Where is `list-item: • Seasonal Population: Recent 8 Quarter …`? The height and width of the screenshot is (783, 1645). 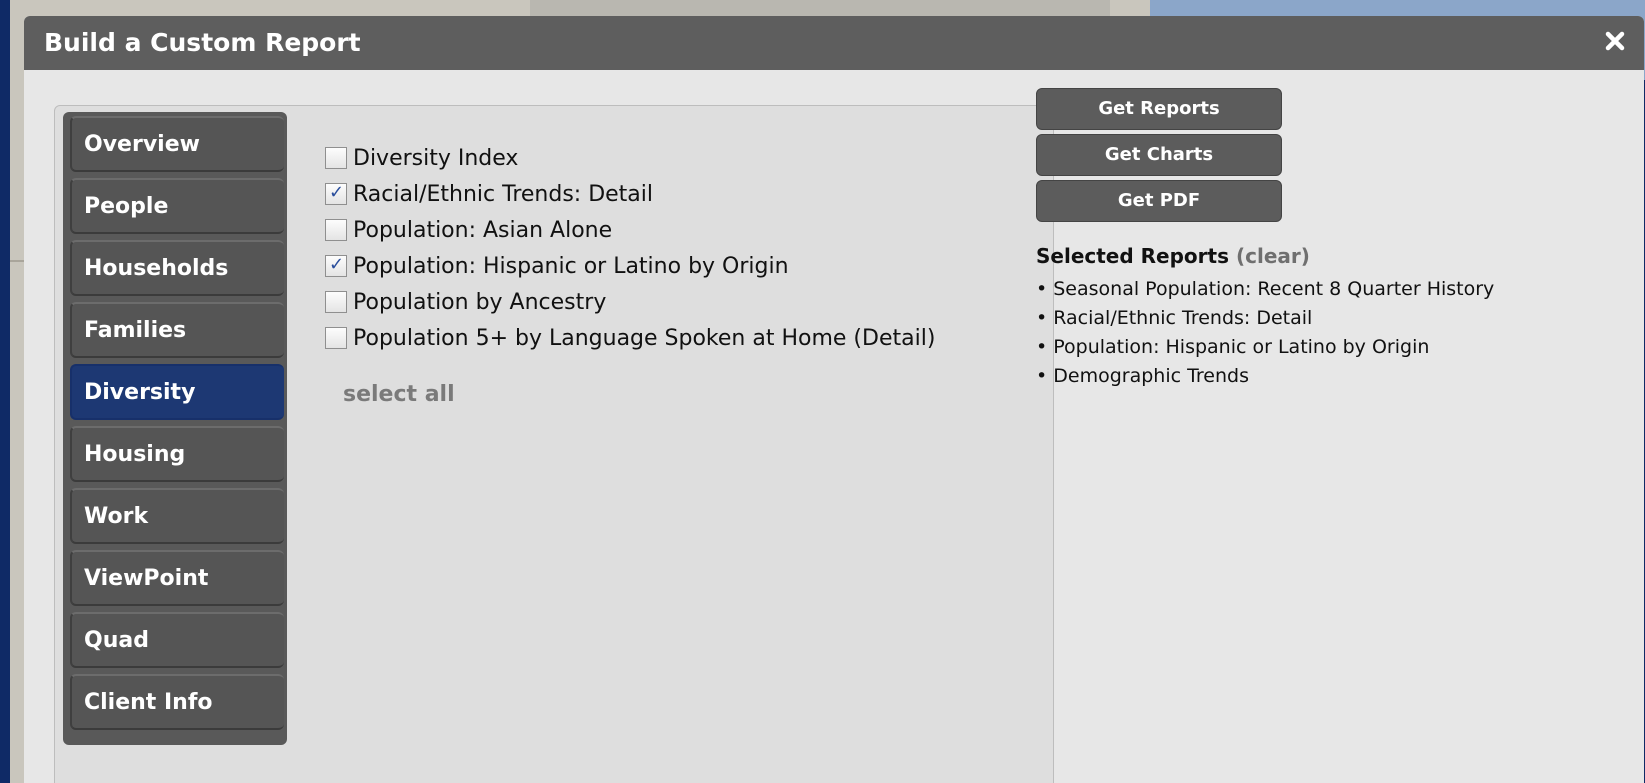
list-item: • Seasonal Population: Recent 8 Quarter … is located at coordinates (1265, 289).